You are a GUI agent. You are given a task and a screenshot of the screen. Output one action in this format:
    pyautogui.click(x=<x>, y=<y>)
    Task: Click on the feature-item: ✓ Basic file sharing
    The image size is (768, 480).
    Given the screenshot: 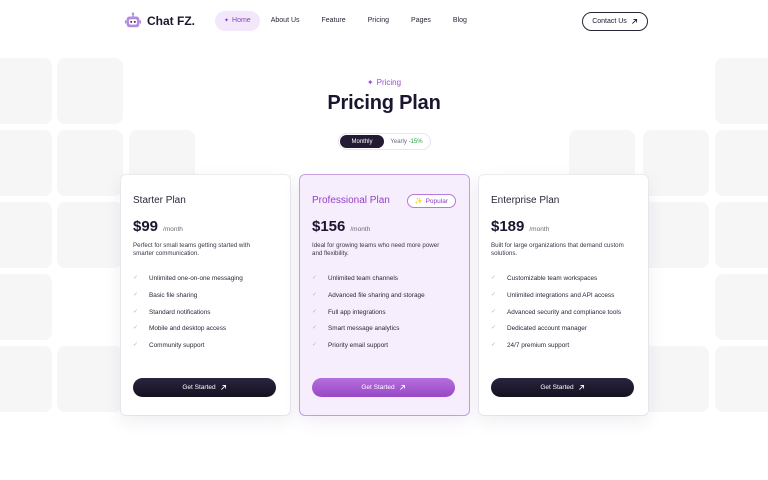 What is the action you would take?
    pyautogui.click(x=203, y=296)
    